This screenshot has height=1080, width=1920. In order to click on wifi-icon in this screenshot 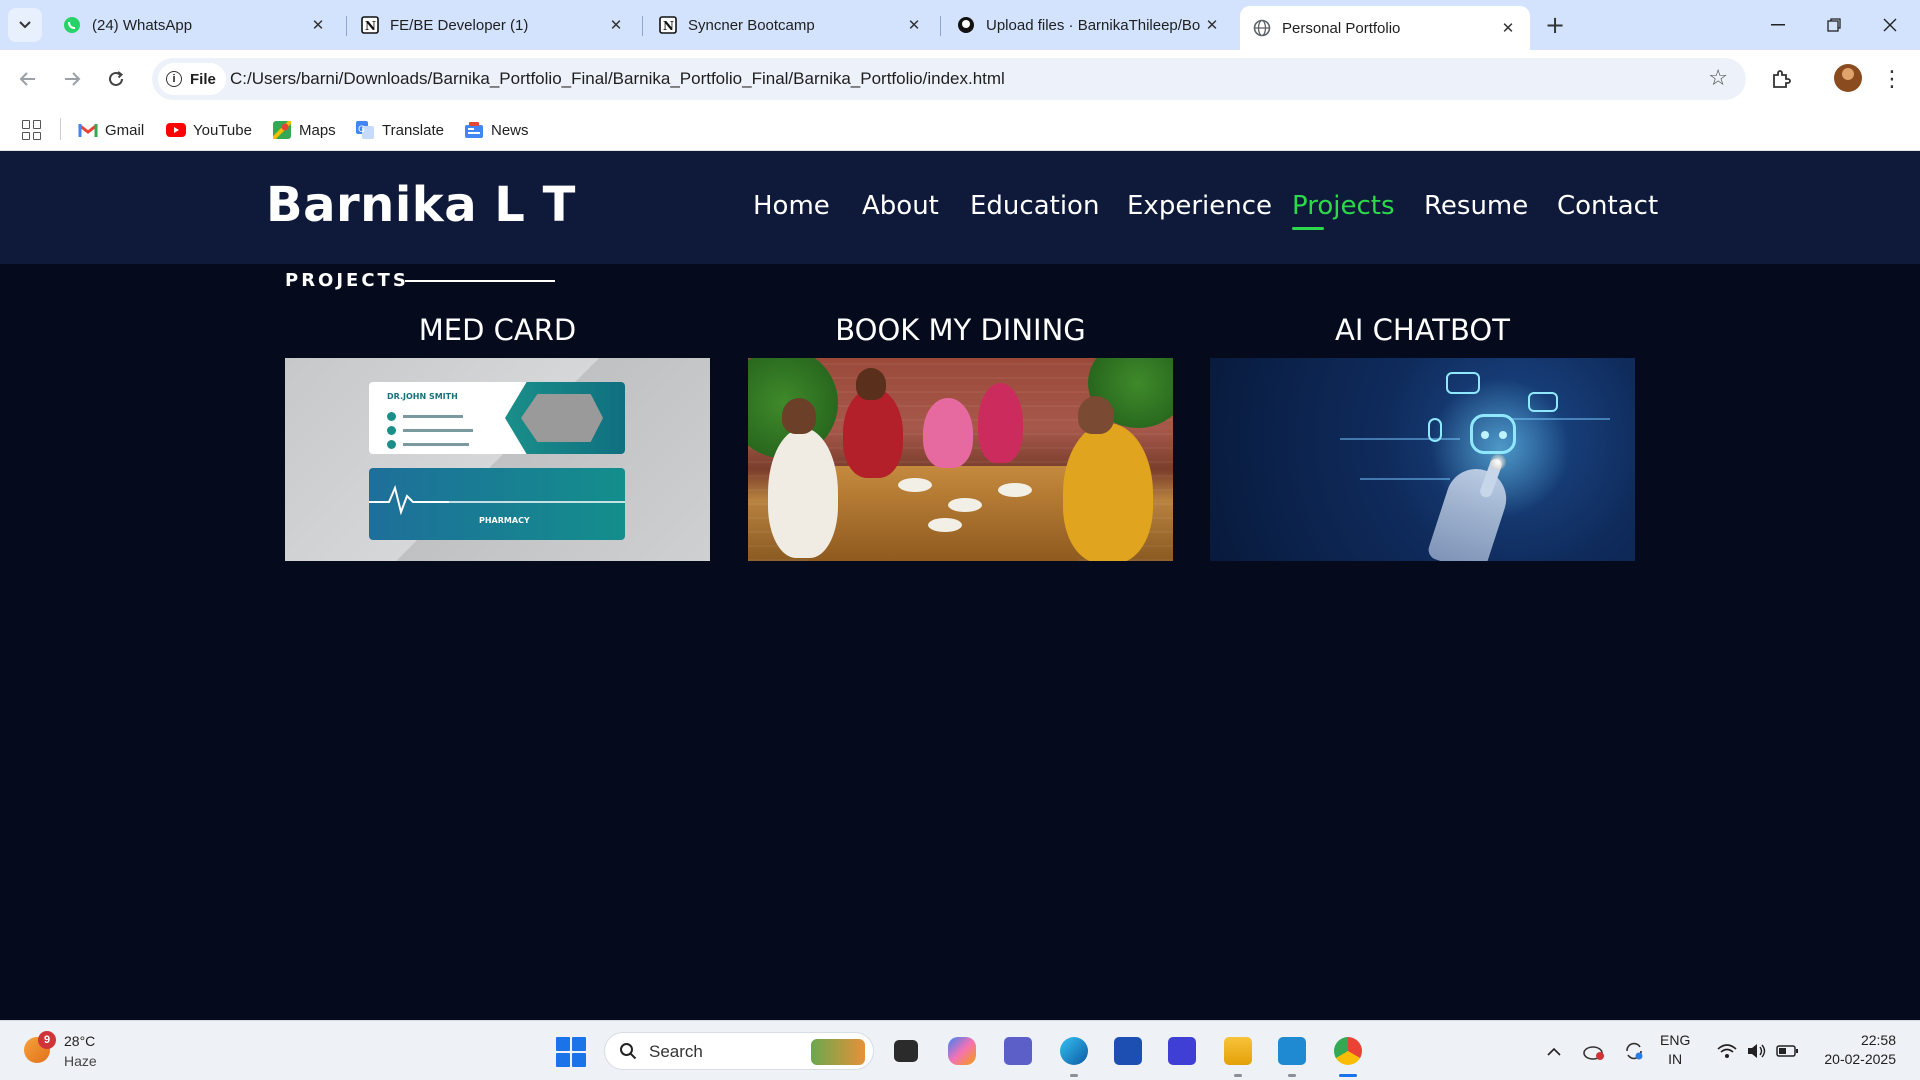, I will do `click(1727, 1051)`.